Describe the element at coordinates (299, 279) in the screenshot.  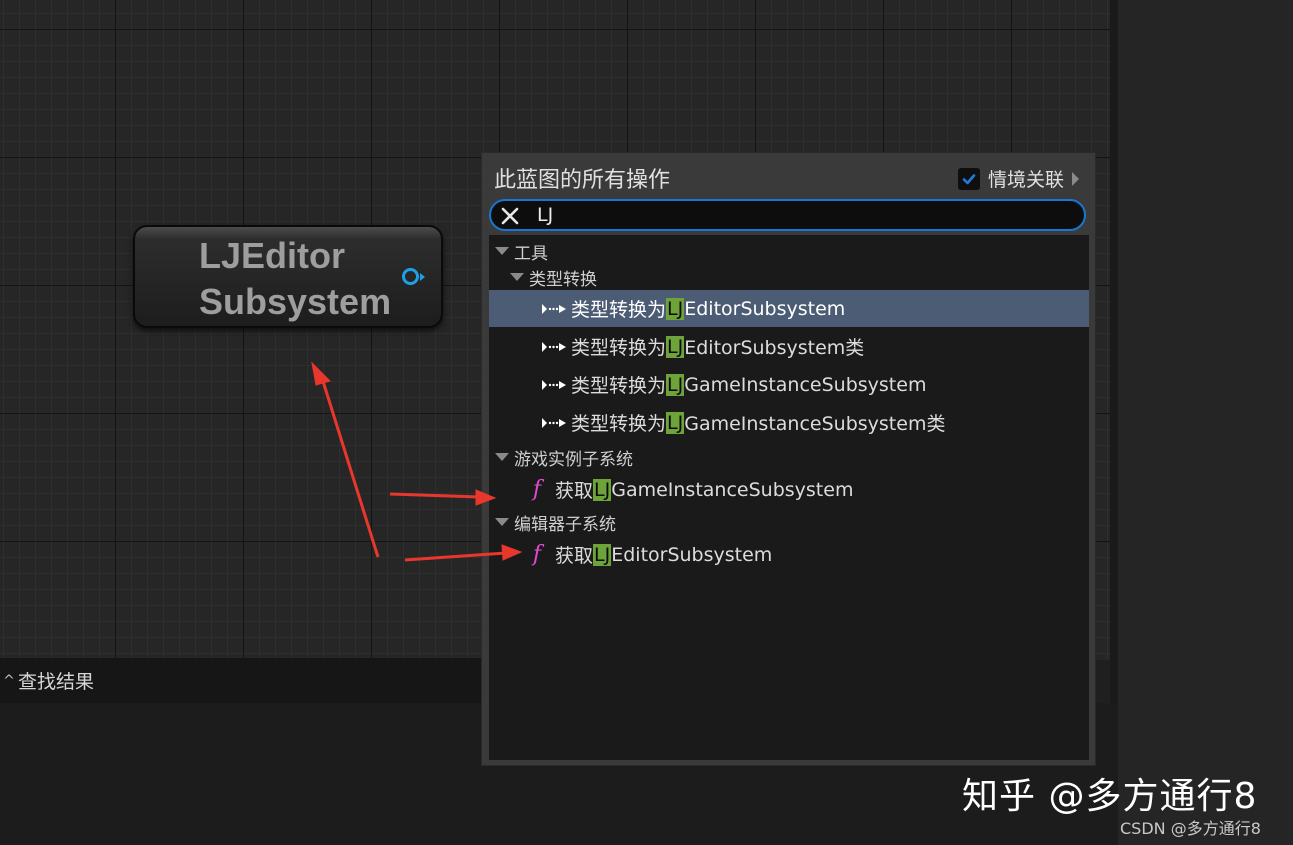
I see `node-title: LJEditor Subsystem` at that location.